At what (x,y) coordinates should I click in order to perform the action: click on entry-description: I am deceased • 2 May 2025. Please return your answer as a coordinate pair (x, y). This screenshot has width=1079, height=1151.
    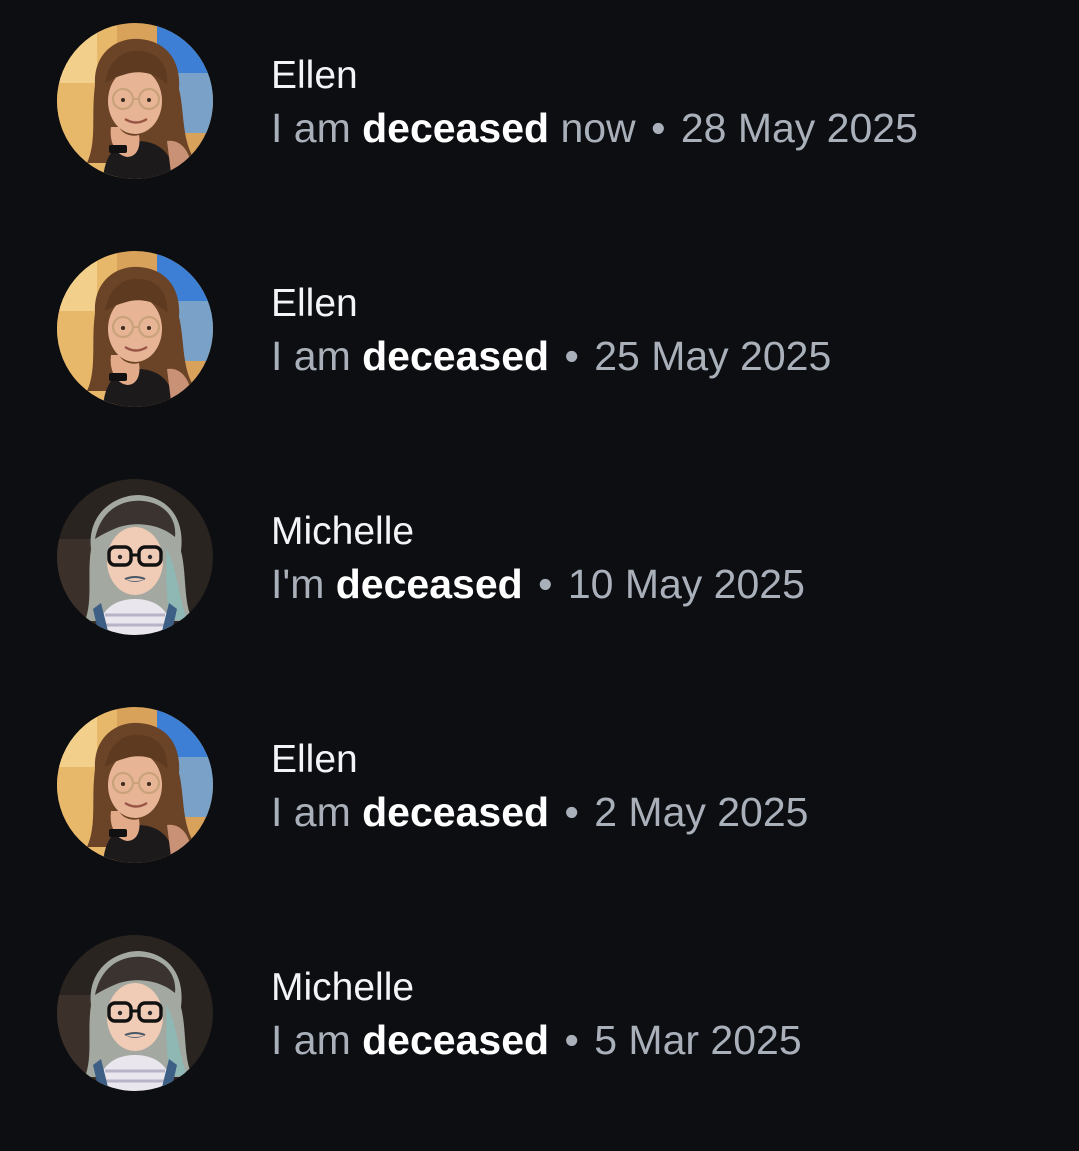
    Looking at the image, I should click on (539, 812).